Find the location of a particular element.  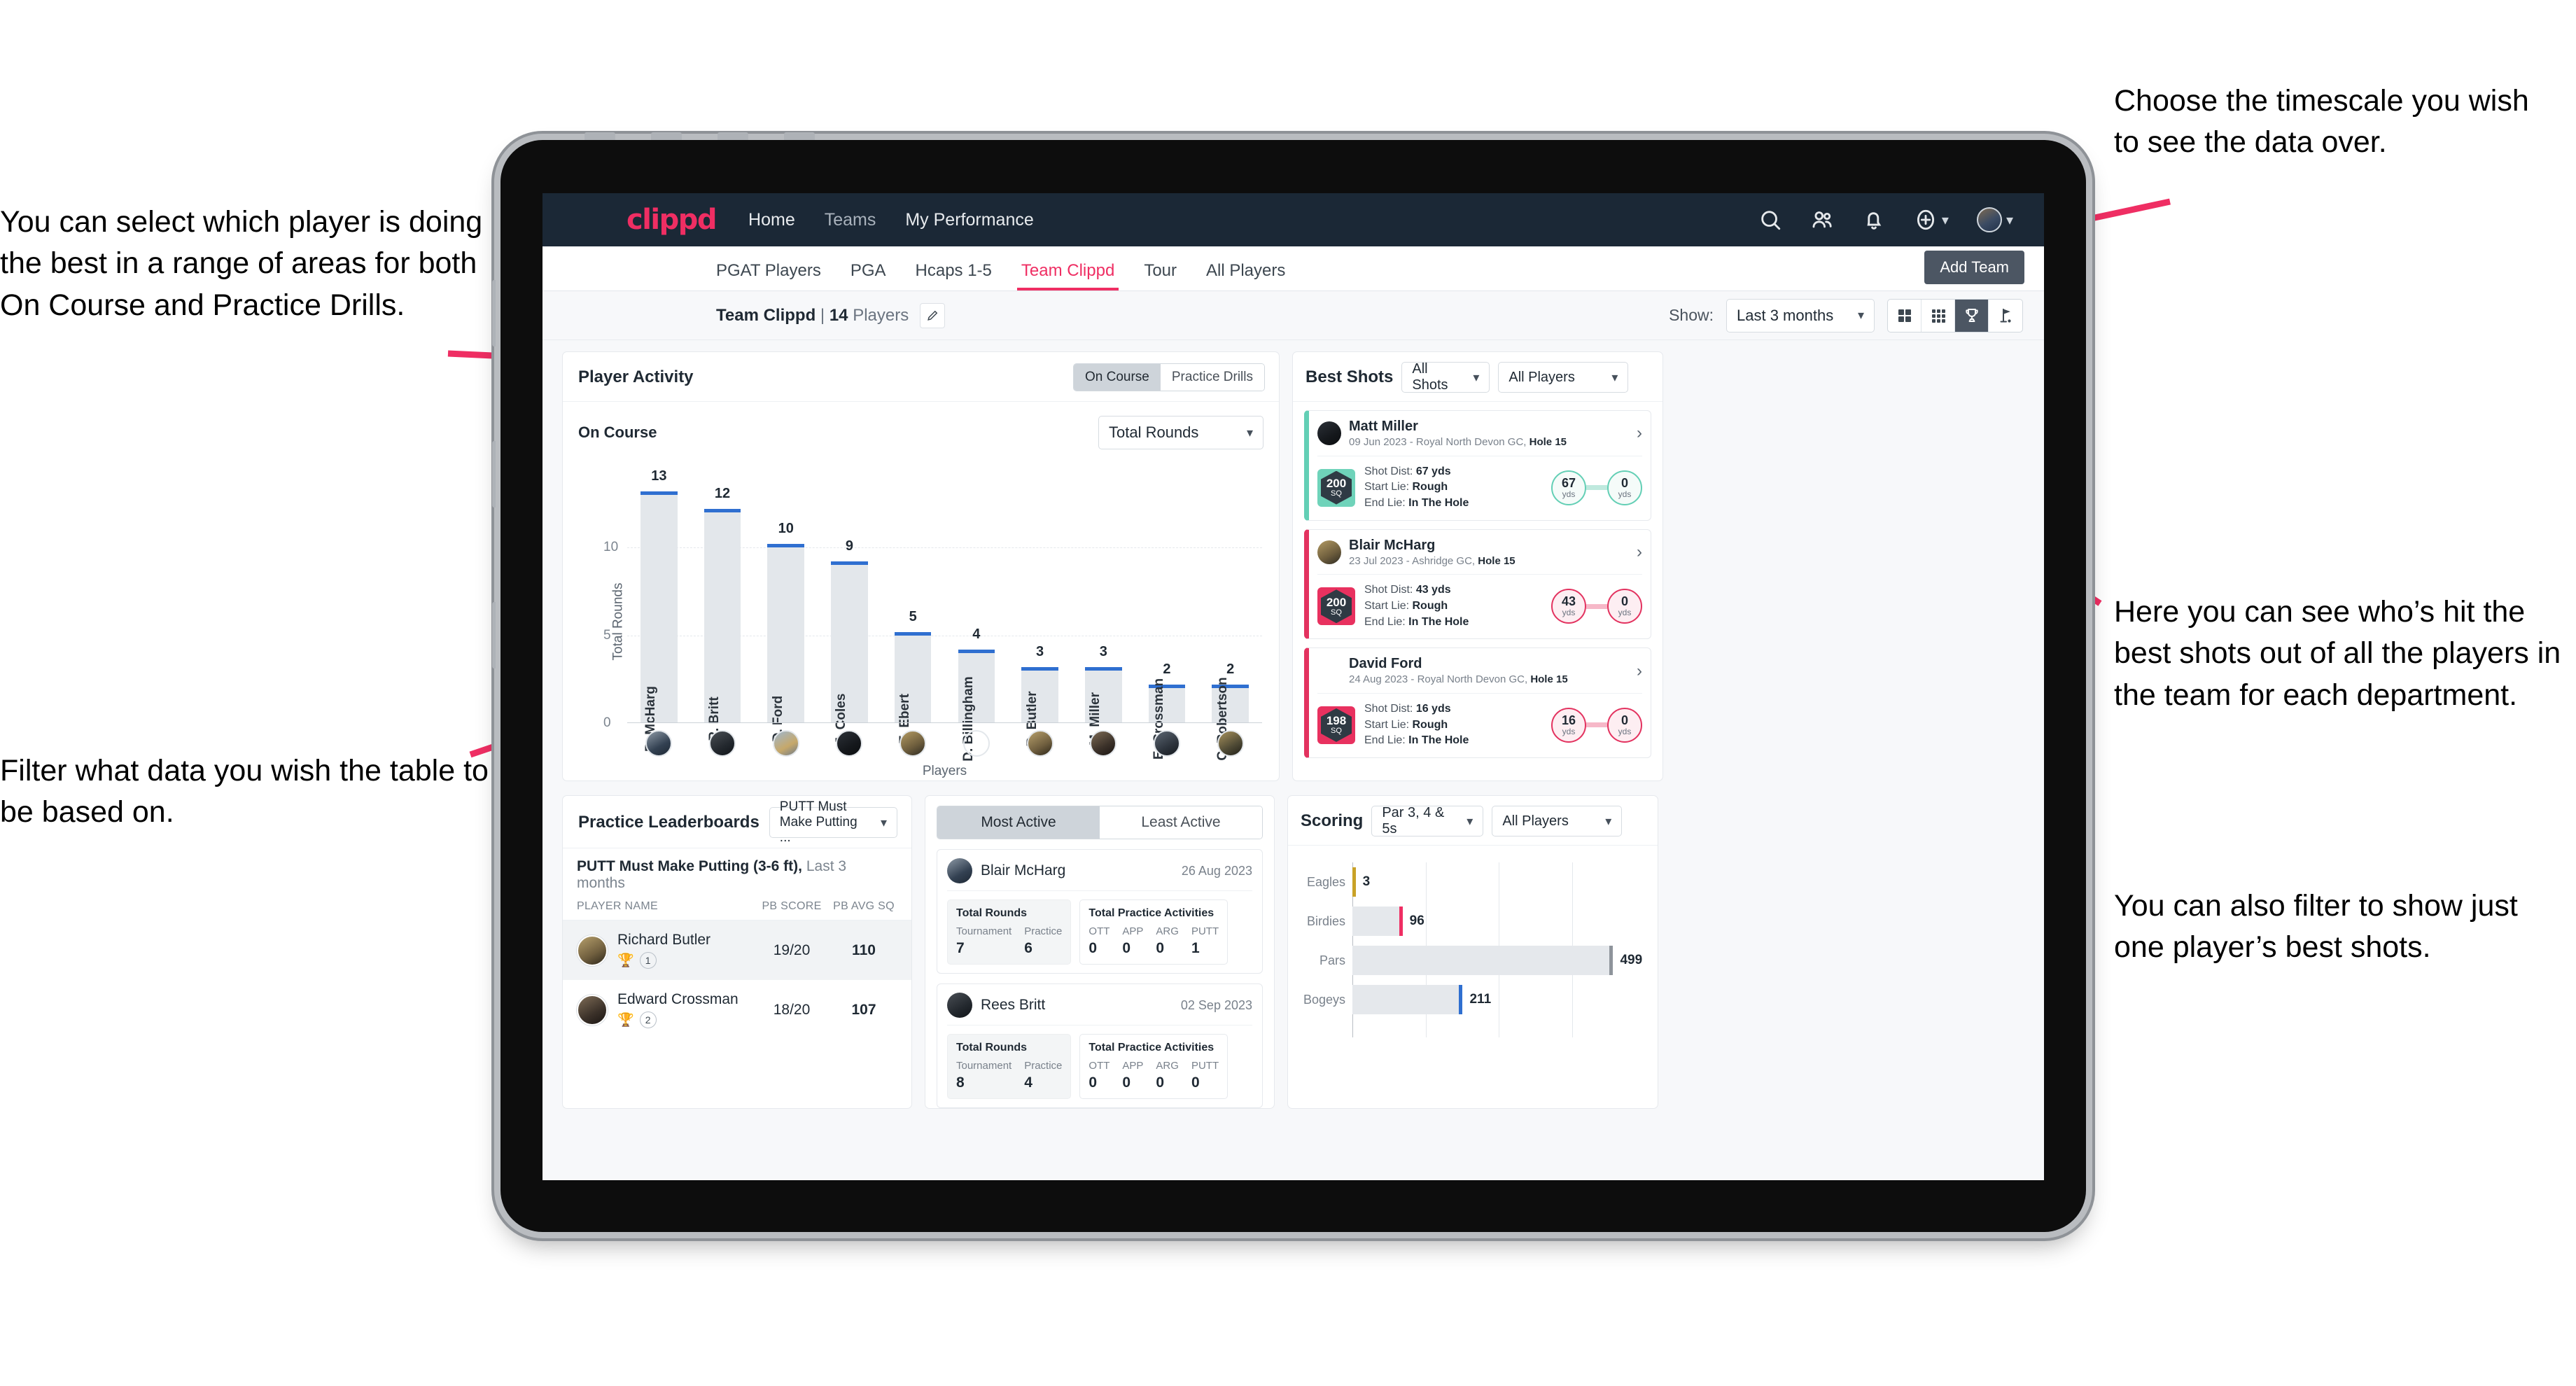

edit-team-button is located at coordinates (933, 315).